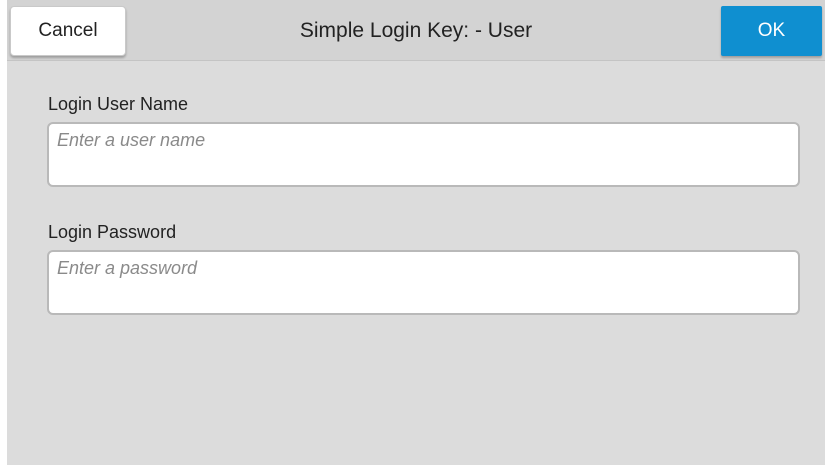  I want to click on title-bar: Cancel Simple Login Key: - User OK, so click(416, 30).